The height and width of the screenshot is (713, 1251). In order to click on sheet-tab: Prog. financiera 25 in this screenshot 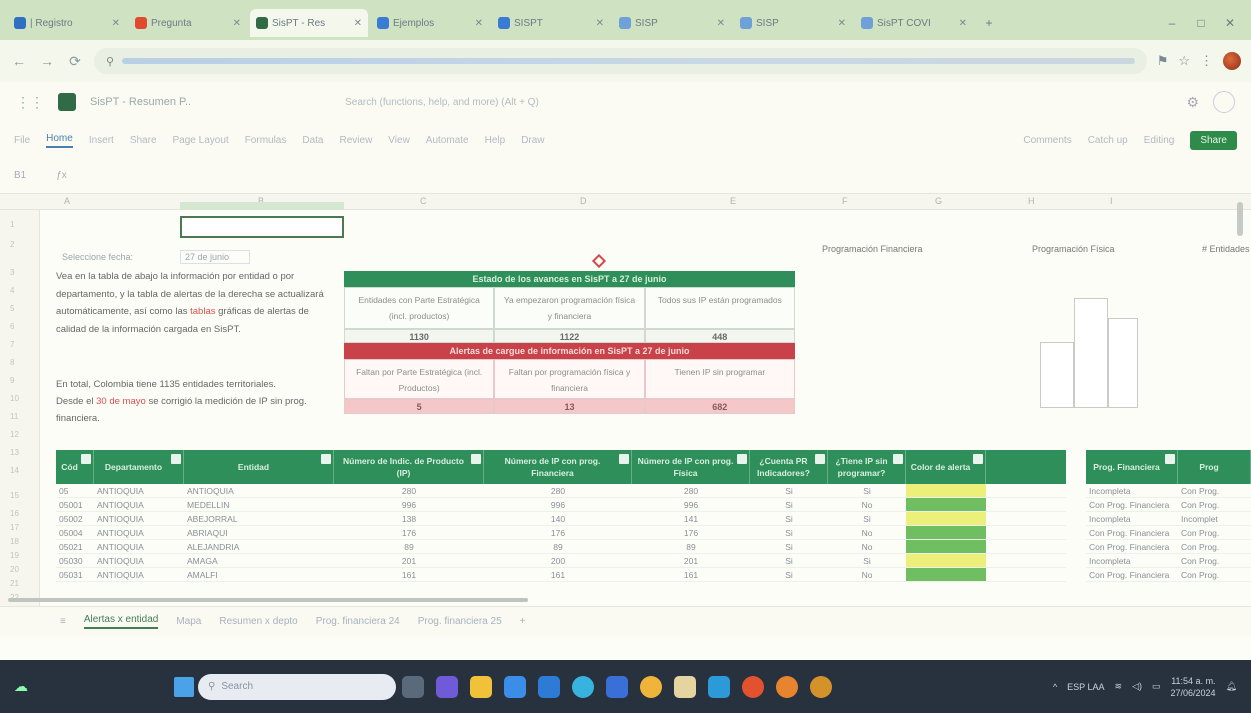, I will do `click(460, 621)`.